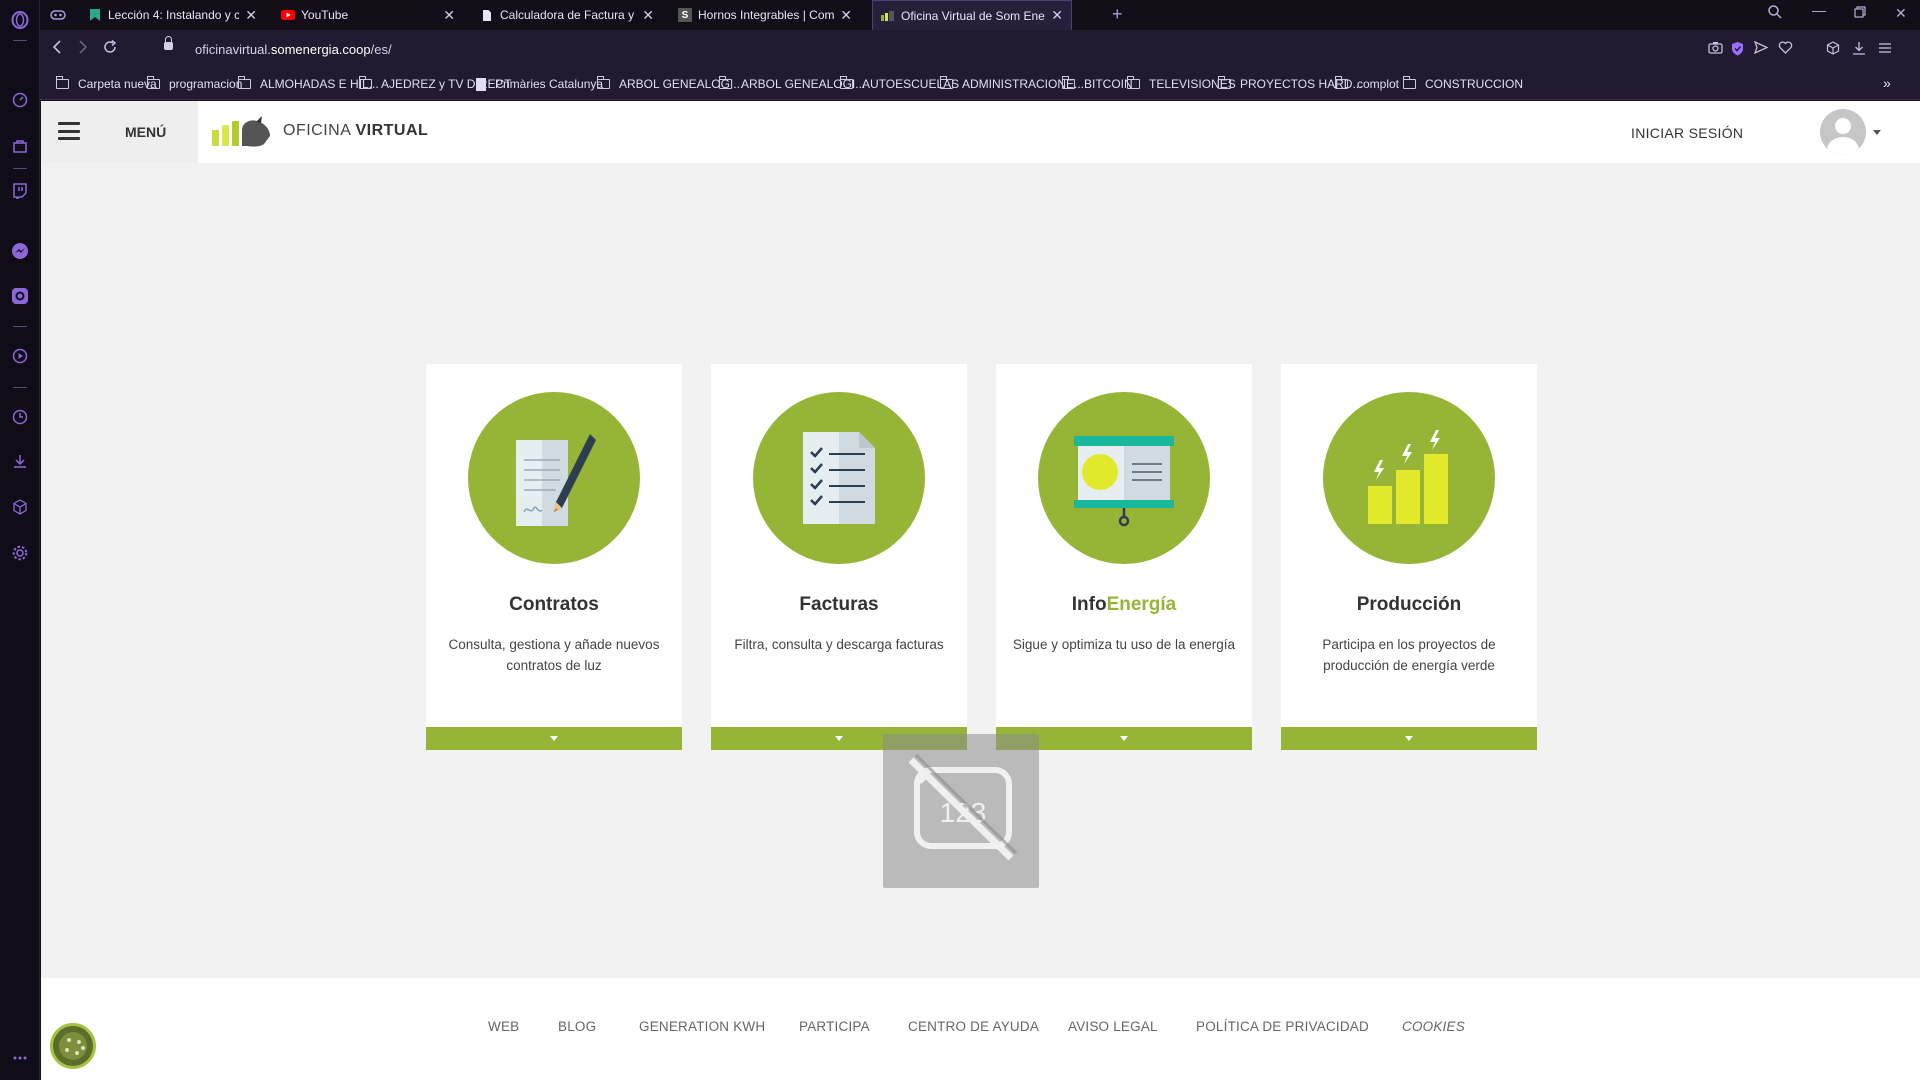  I want to click on site-title-light: OFICINA, so click(319, 130).